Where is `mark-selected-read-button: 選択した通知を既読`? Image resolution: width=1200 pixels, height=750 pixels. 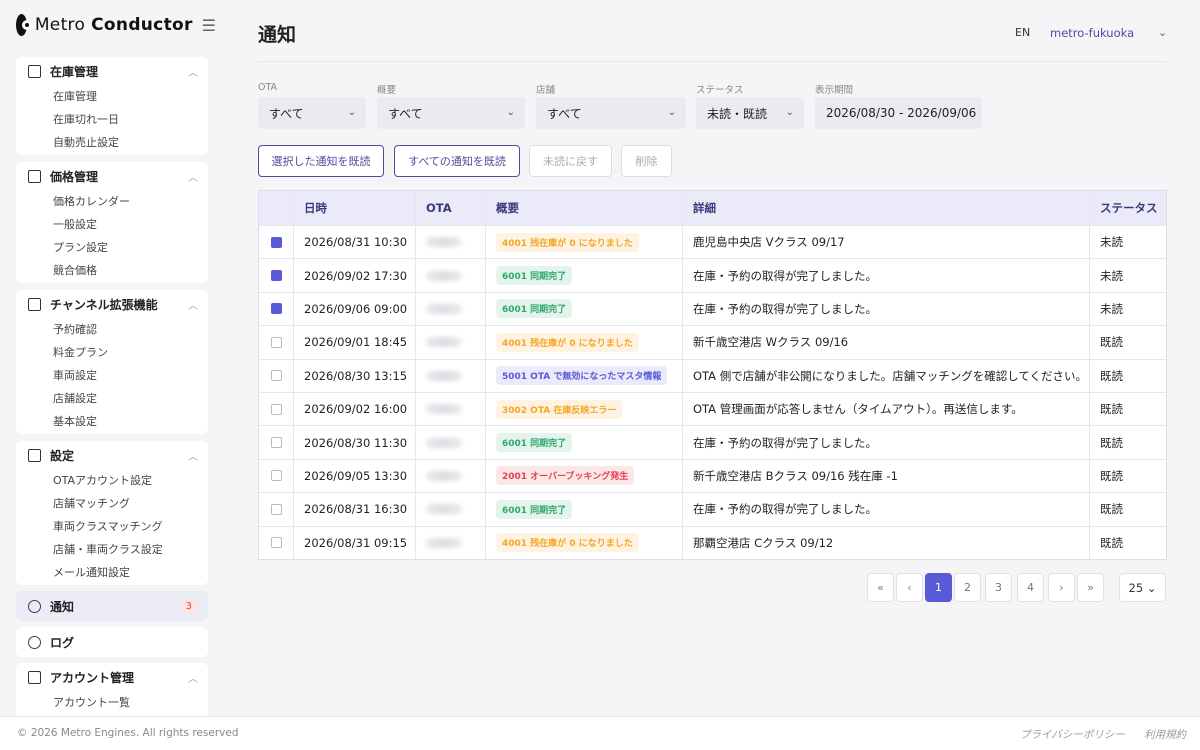 mark-selected-read-button: 選択した通知を既読 is located at coordinates (321, 161).